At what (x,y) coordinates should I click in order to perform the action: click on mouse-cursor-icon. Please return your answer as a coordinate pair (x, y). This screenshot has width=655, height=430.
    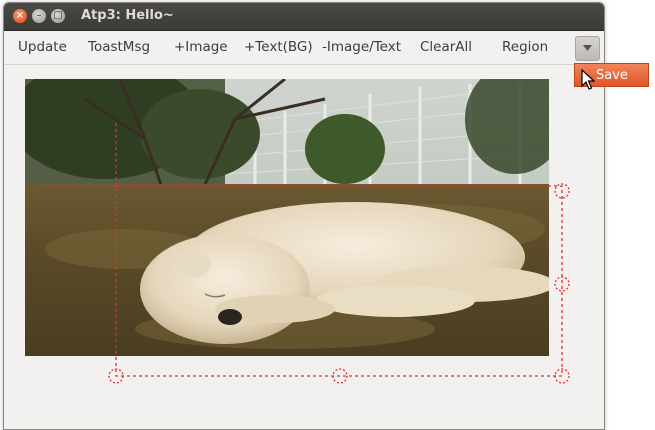
    Looking at the image, I should click on (588, 79).